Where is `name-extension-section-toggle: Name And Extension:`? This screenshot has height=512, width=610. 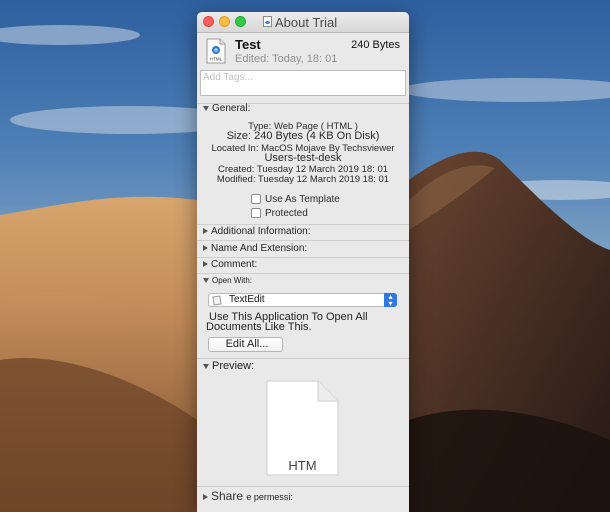 name-extension-section-toggle: Name And Extension: is located at coordinates (255, 248).